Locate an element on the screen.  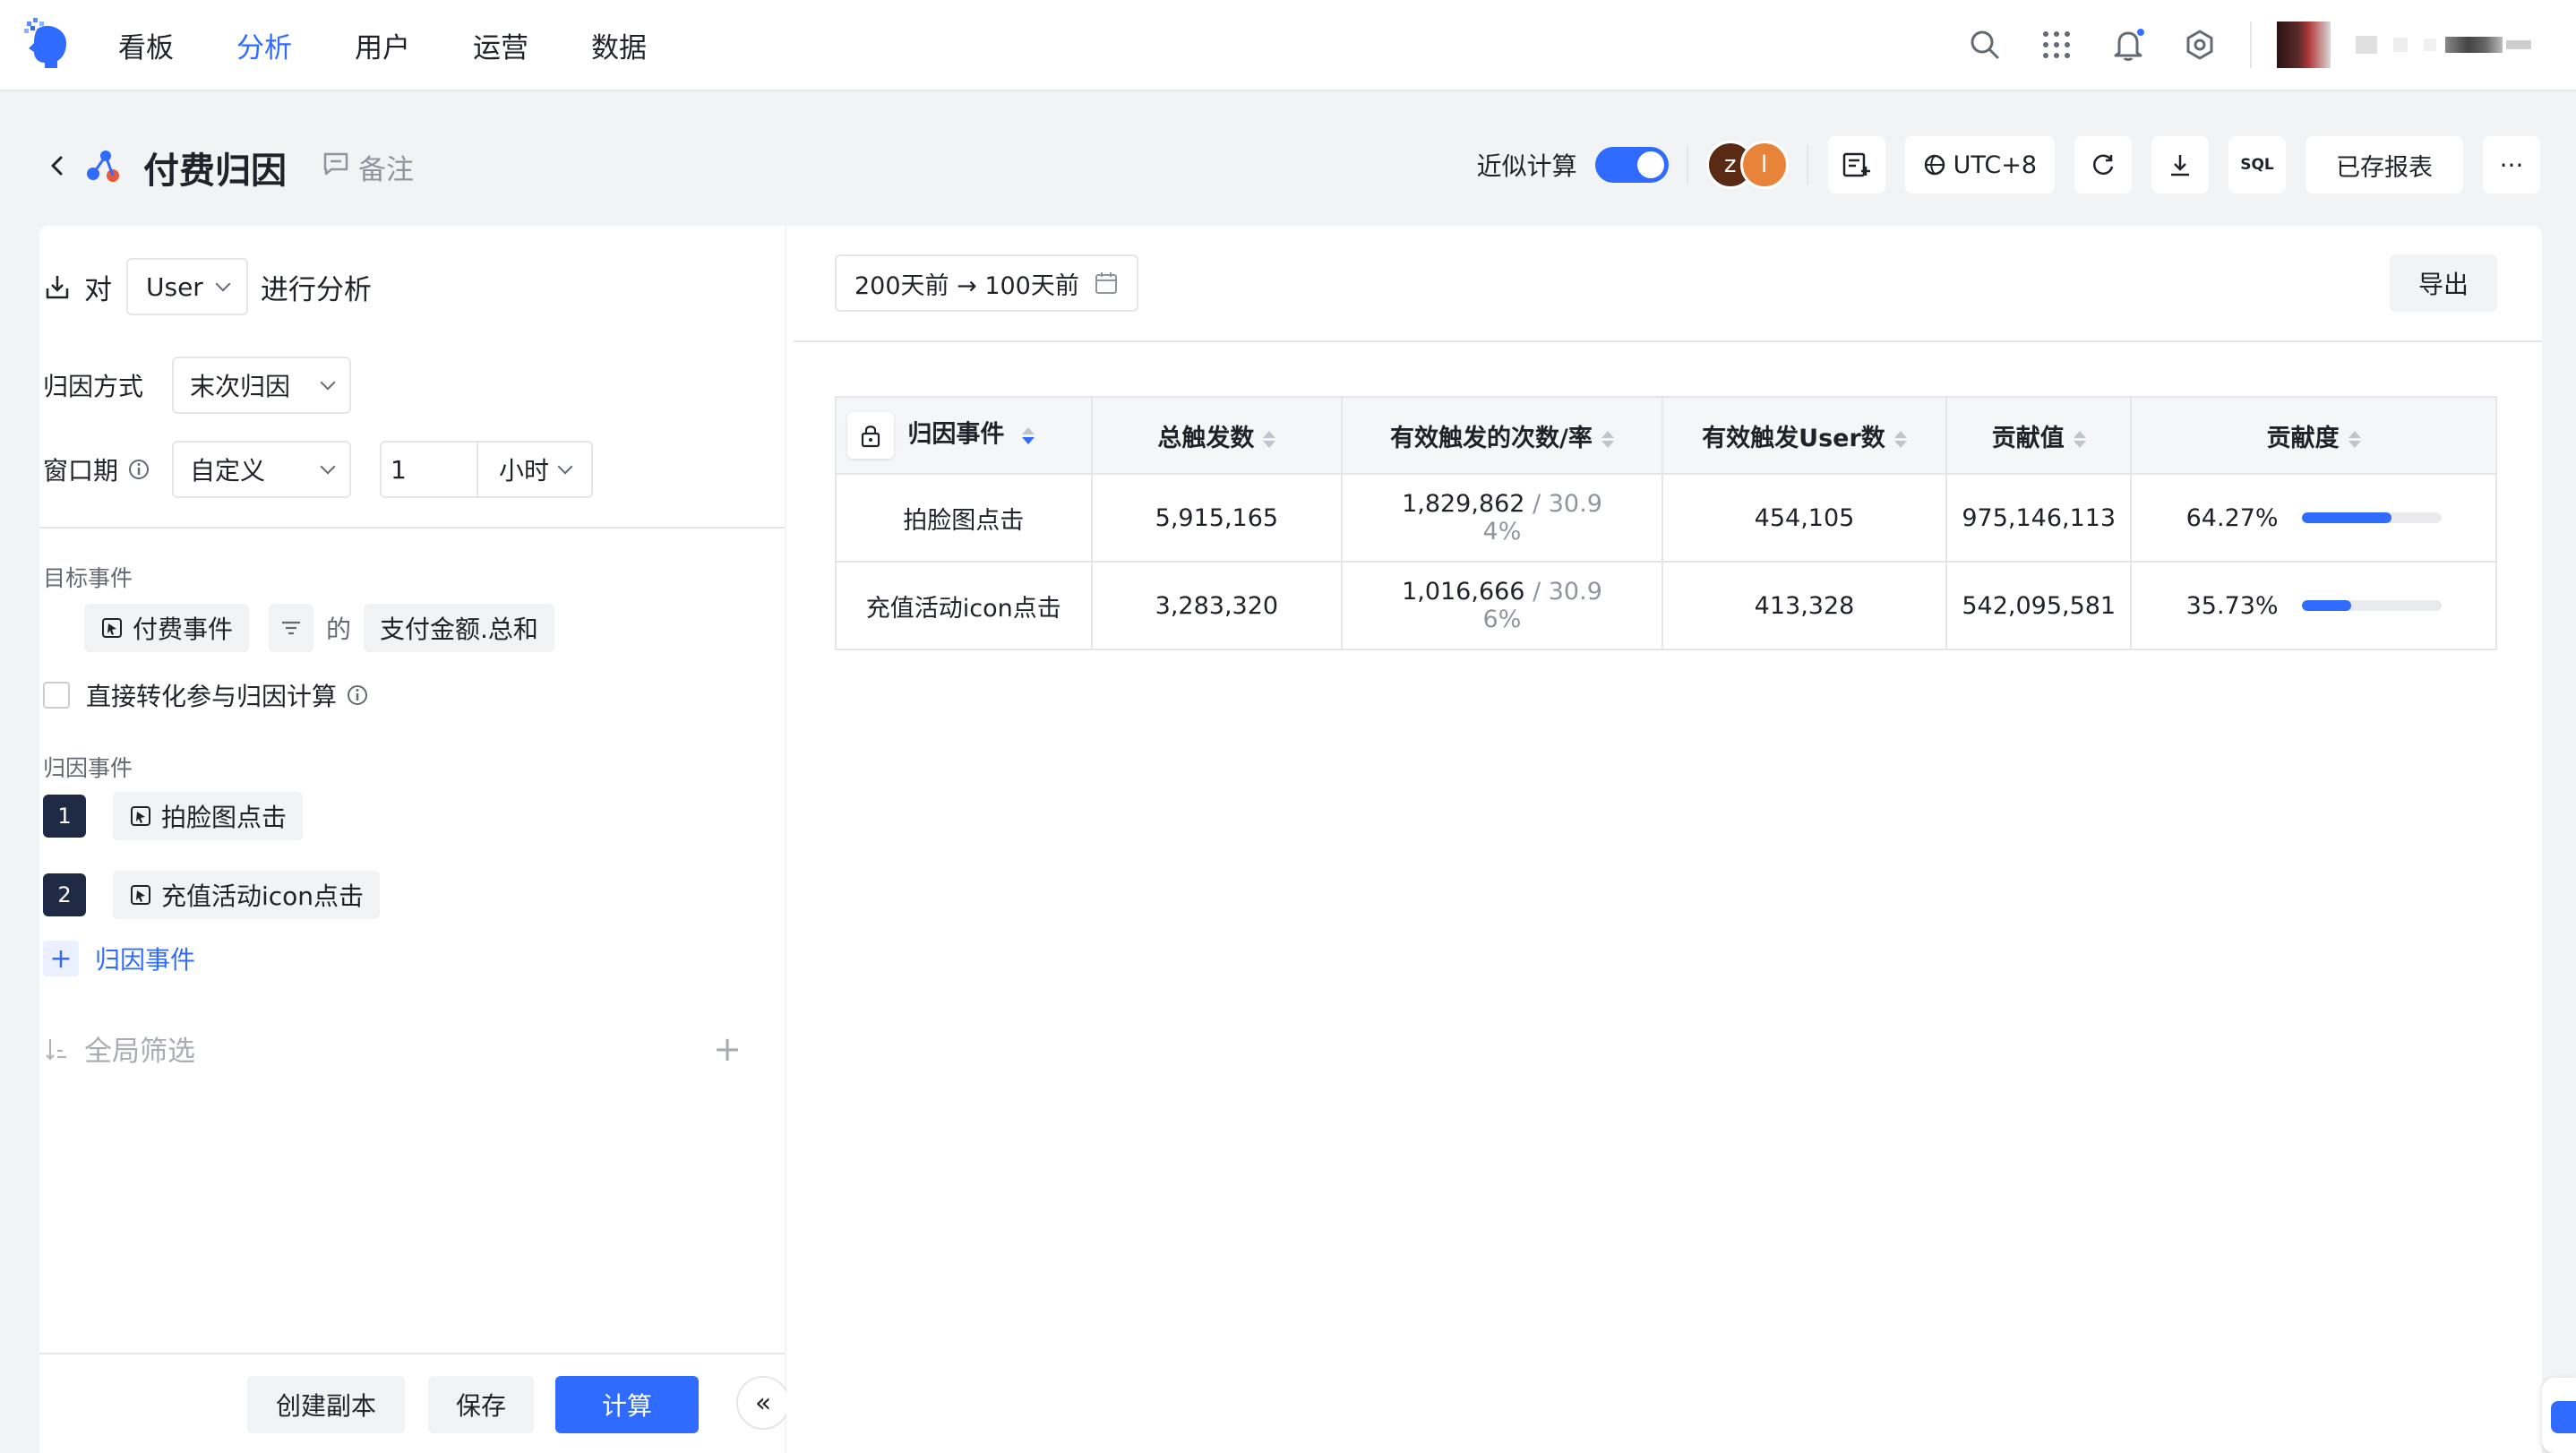
column-header-contribution: 贡献值 is located at coordinates (2039, 435).